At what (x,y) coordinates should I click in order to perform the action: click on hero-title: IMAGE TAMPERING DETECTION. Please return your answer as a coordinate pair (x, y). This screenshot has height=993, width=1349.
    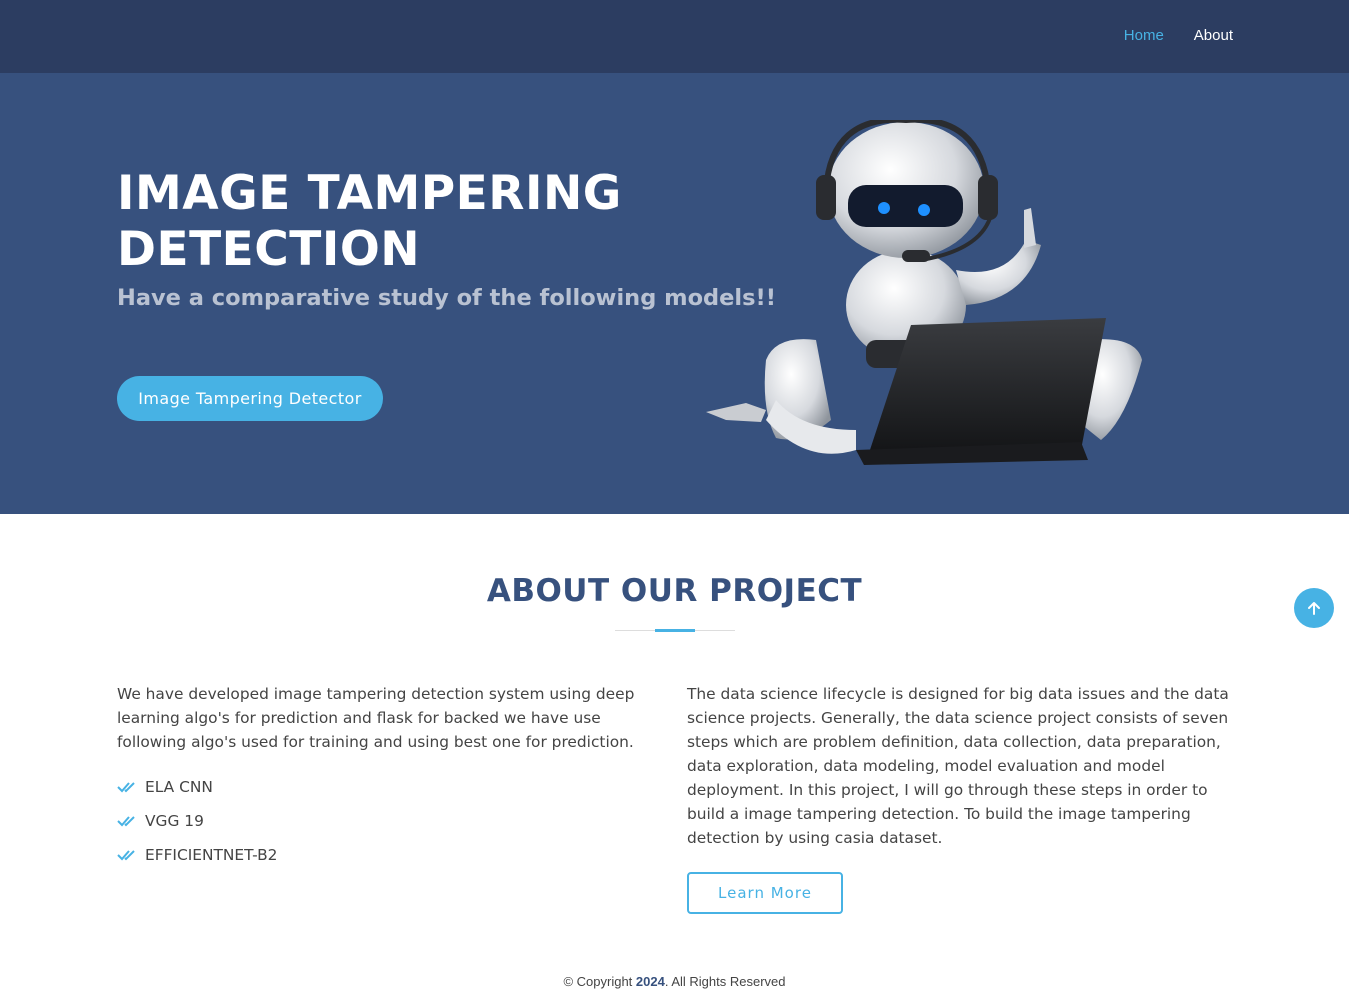
    Looking at the image, I should click on (369, 221).